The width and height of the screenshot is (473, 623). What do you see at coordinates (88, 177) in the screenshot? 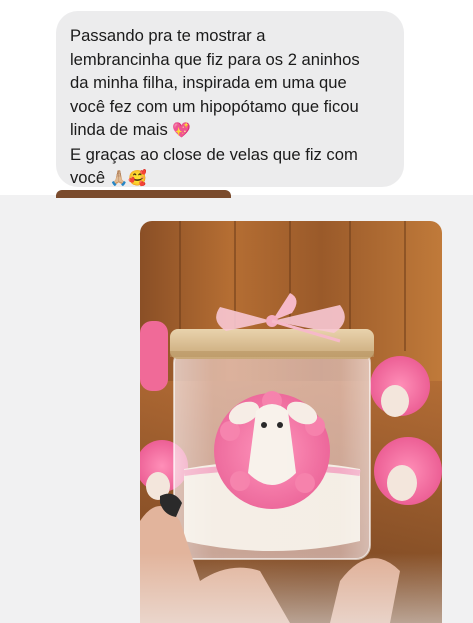
I see `message-line-7: você` at bounding box center [88, 177].